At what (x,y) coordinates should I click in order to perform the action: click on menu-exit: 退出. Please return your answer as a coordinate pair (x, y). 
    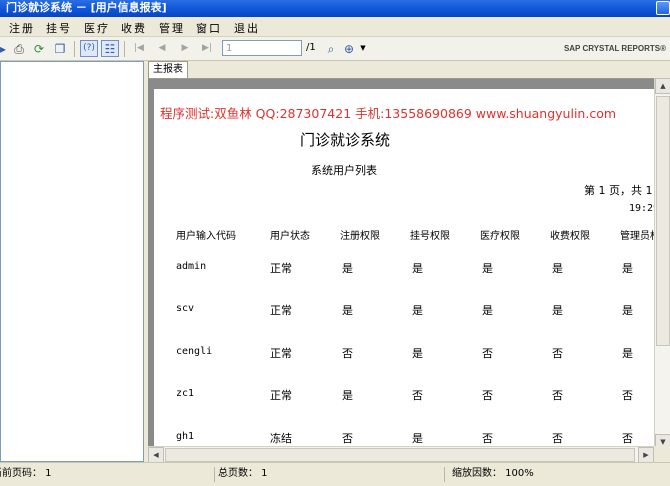
    Looking at the image, I should click on (247, 28).